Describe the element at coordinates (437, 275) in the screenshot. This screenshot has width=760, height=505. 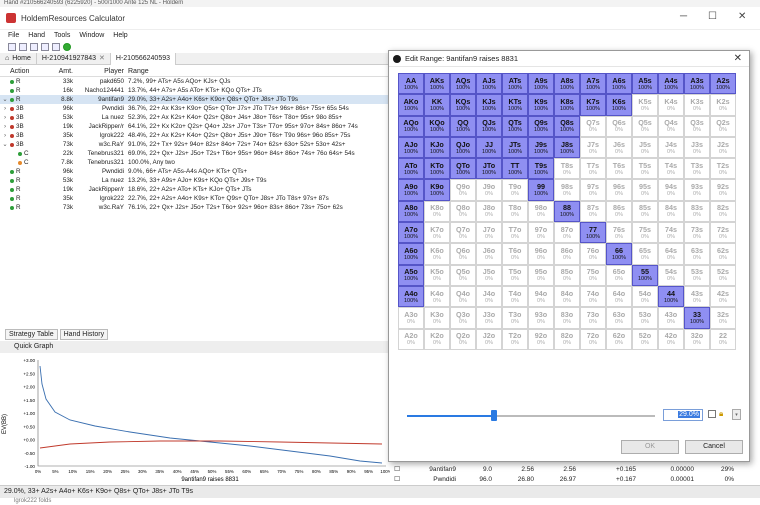
I see `hand-cell-k5o: K5o 0%` at that location.